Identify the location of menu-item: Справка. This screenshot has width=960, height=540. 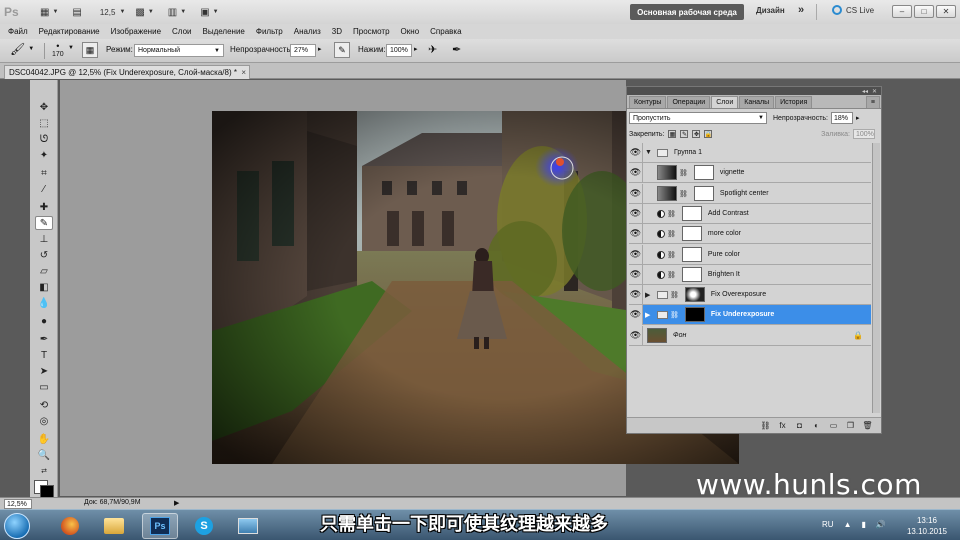
(445, 31).